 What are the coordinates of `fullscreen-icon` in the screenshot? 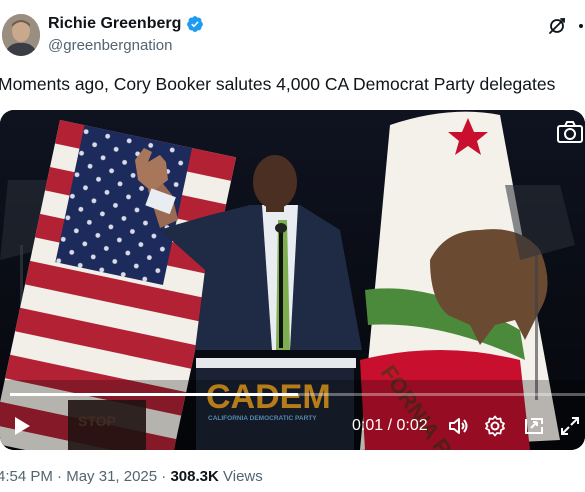 It's located at (570, 426).